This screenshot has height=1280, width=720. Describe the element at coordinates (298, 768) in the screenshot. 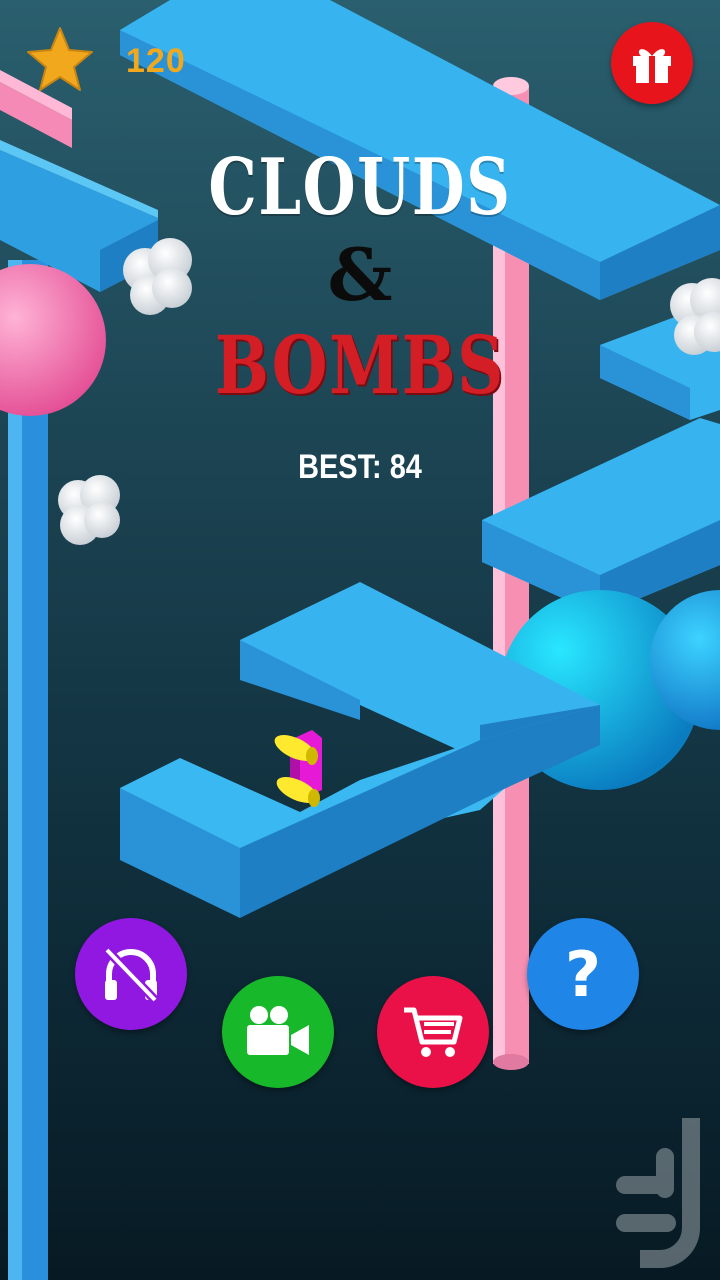

I see `player-character` at that location.